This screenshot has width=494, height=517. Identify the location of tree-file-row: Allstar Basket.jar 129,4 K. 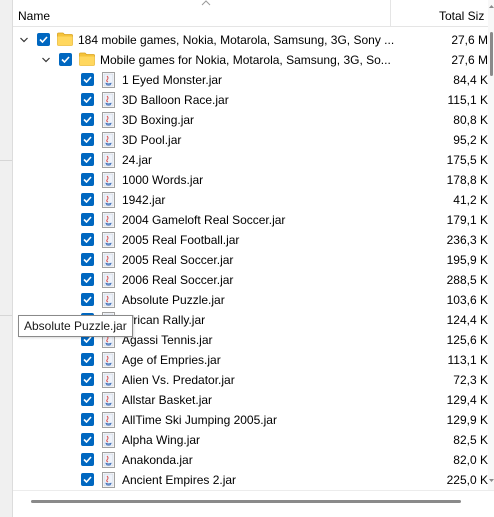
(250, 400).